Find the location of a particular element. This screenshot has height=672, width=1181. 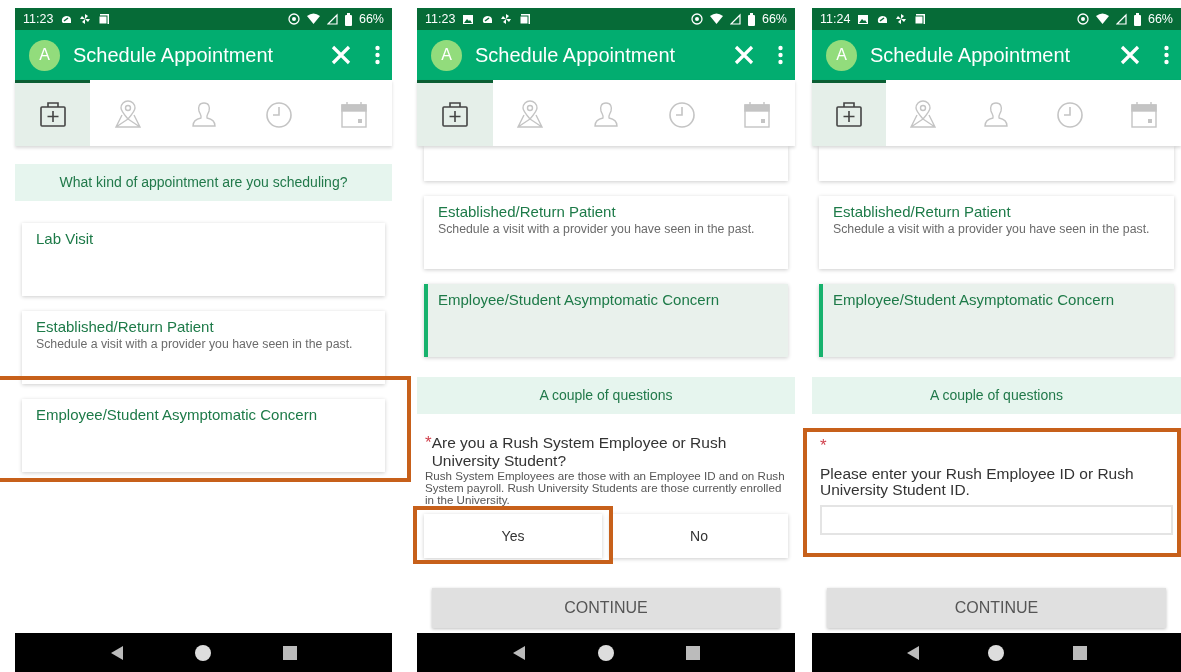

id-input-field is located at coordinates (996, 520).